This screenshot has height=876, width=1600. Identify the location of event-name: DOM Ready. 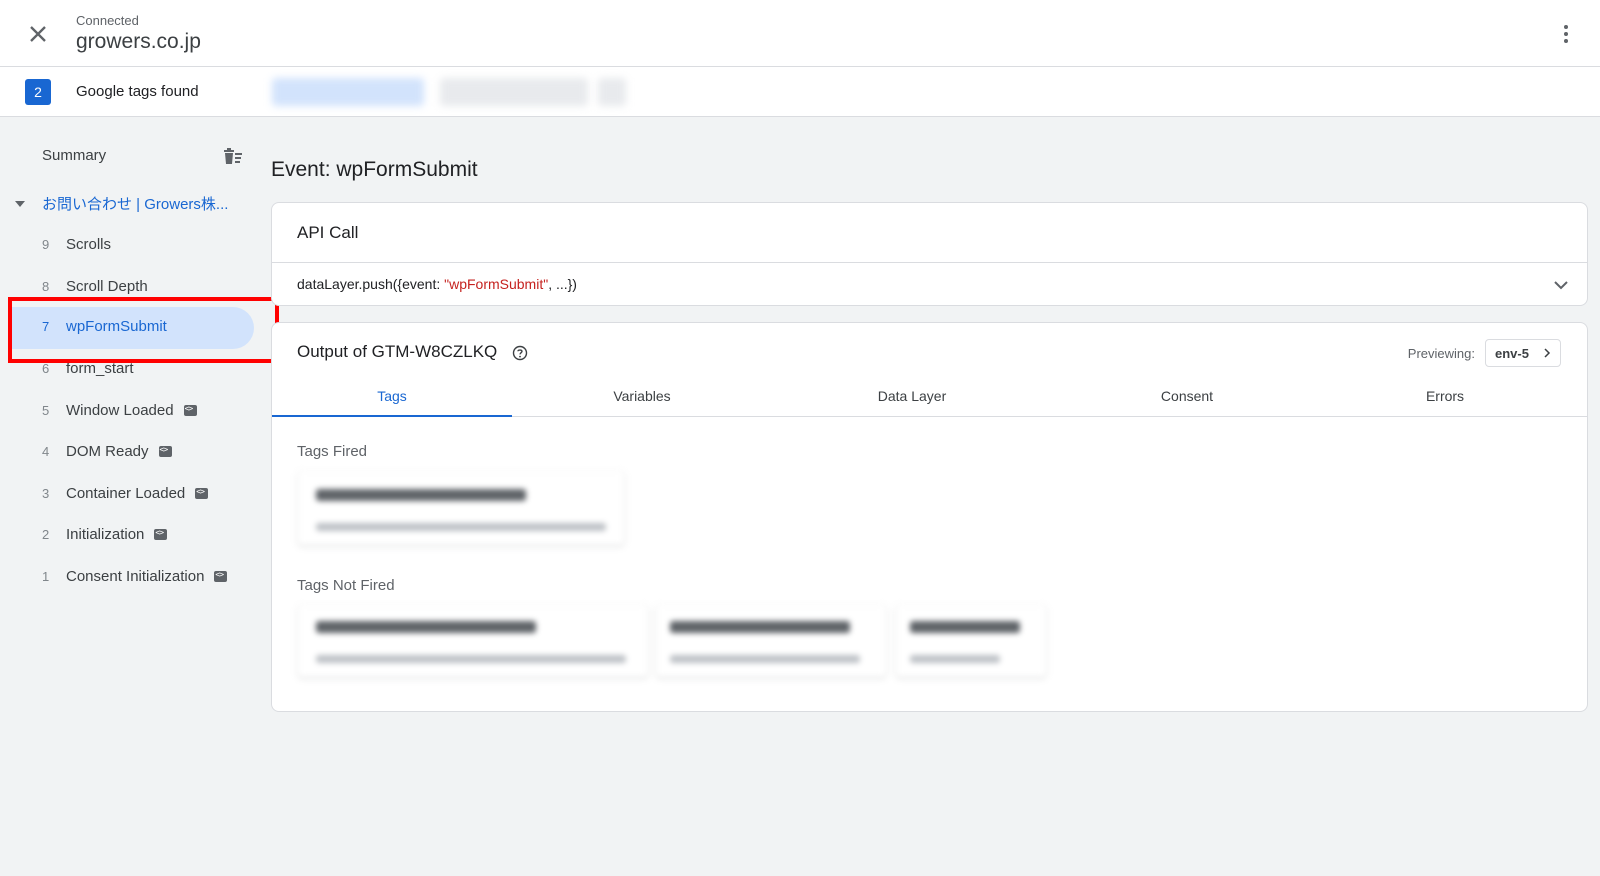
(107, 451).